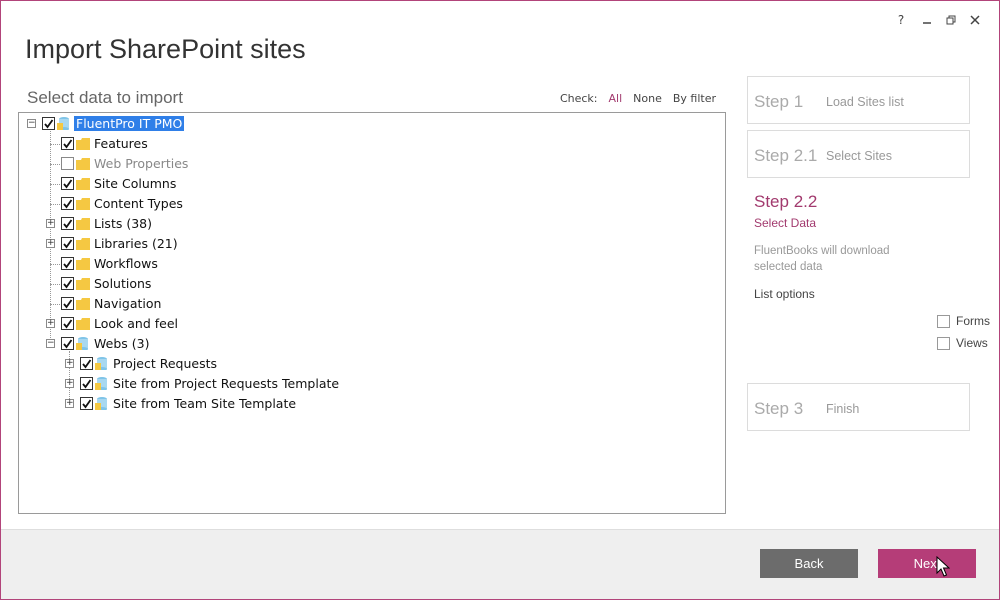  I want to click on views-option: Views, so click(962, 343).